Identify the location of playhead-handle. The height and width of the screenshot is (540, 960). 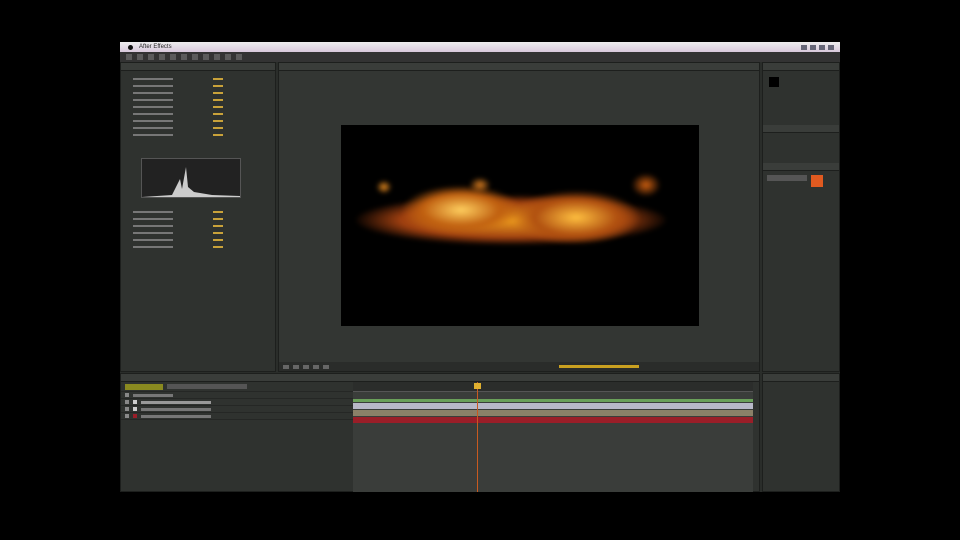
(477, 386).